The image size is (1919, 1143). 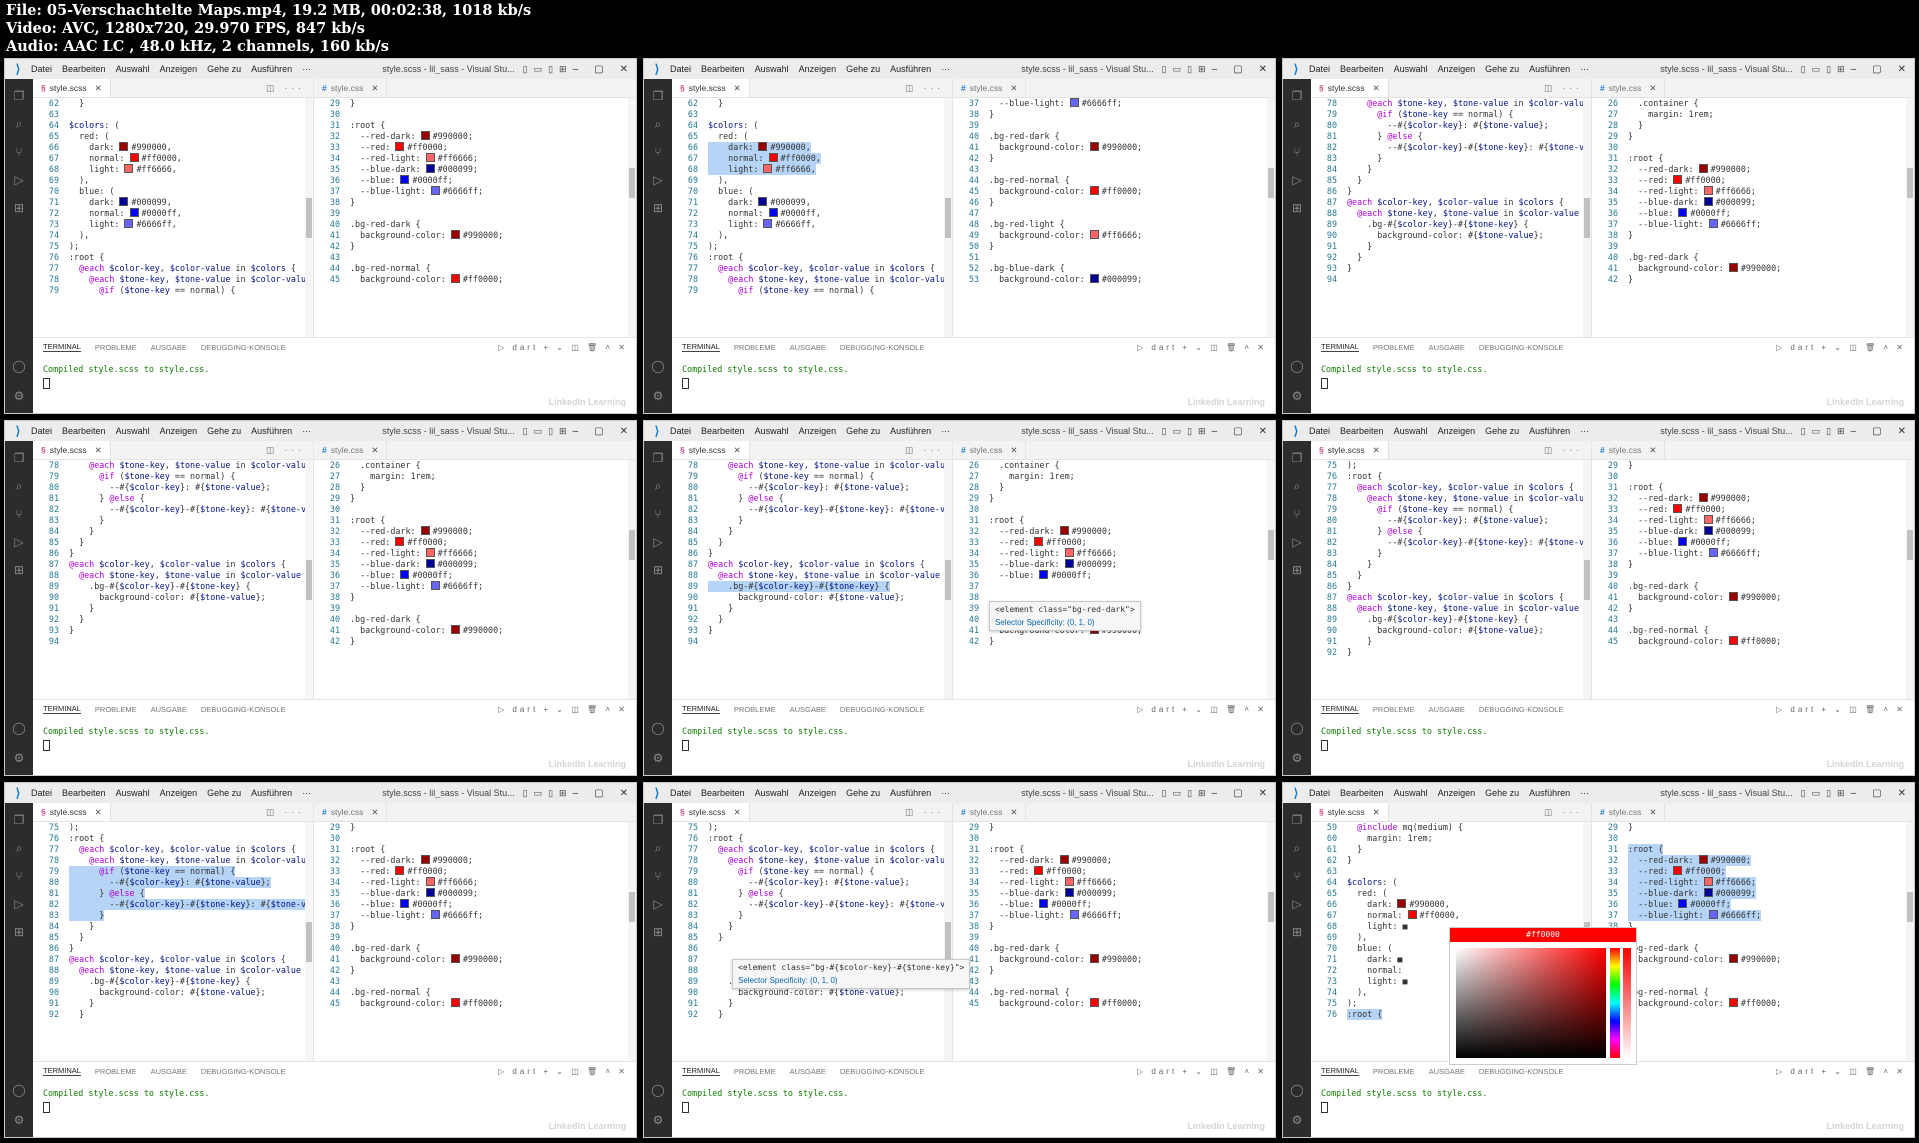 I want to click on code-line: 71 dark: #000099,, so click(x=808, y=202).